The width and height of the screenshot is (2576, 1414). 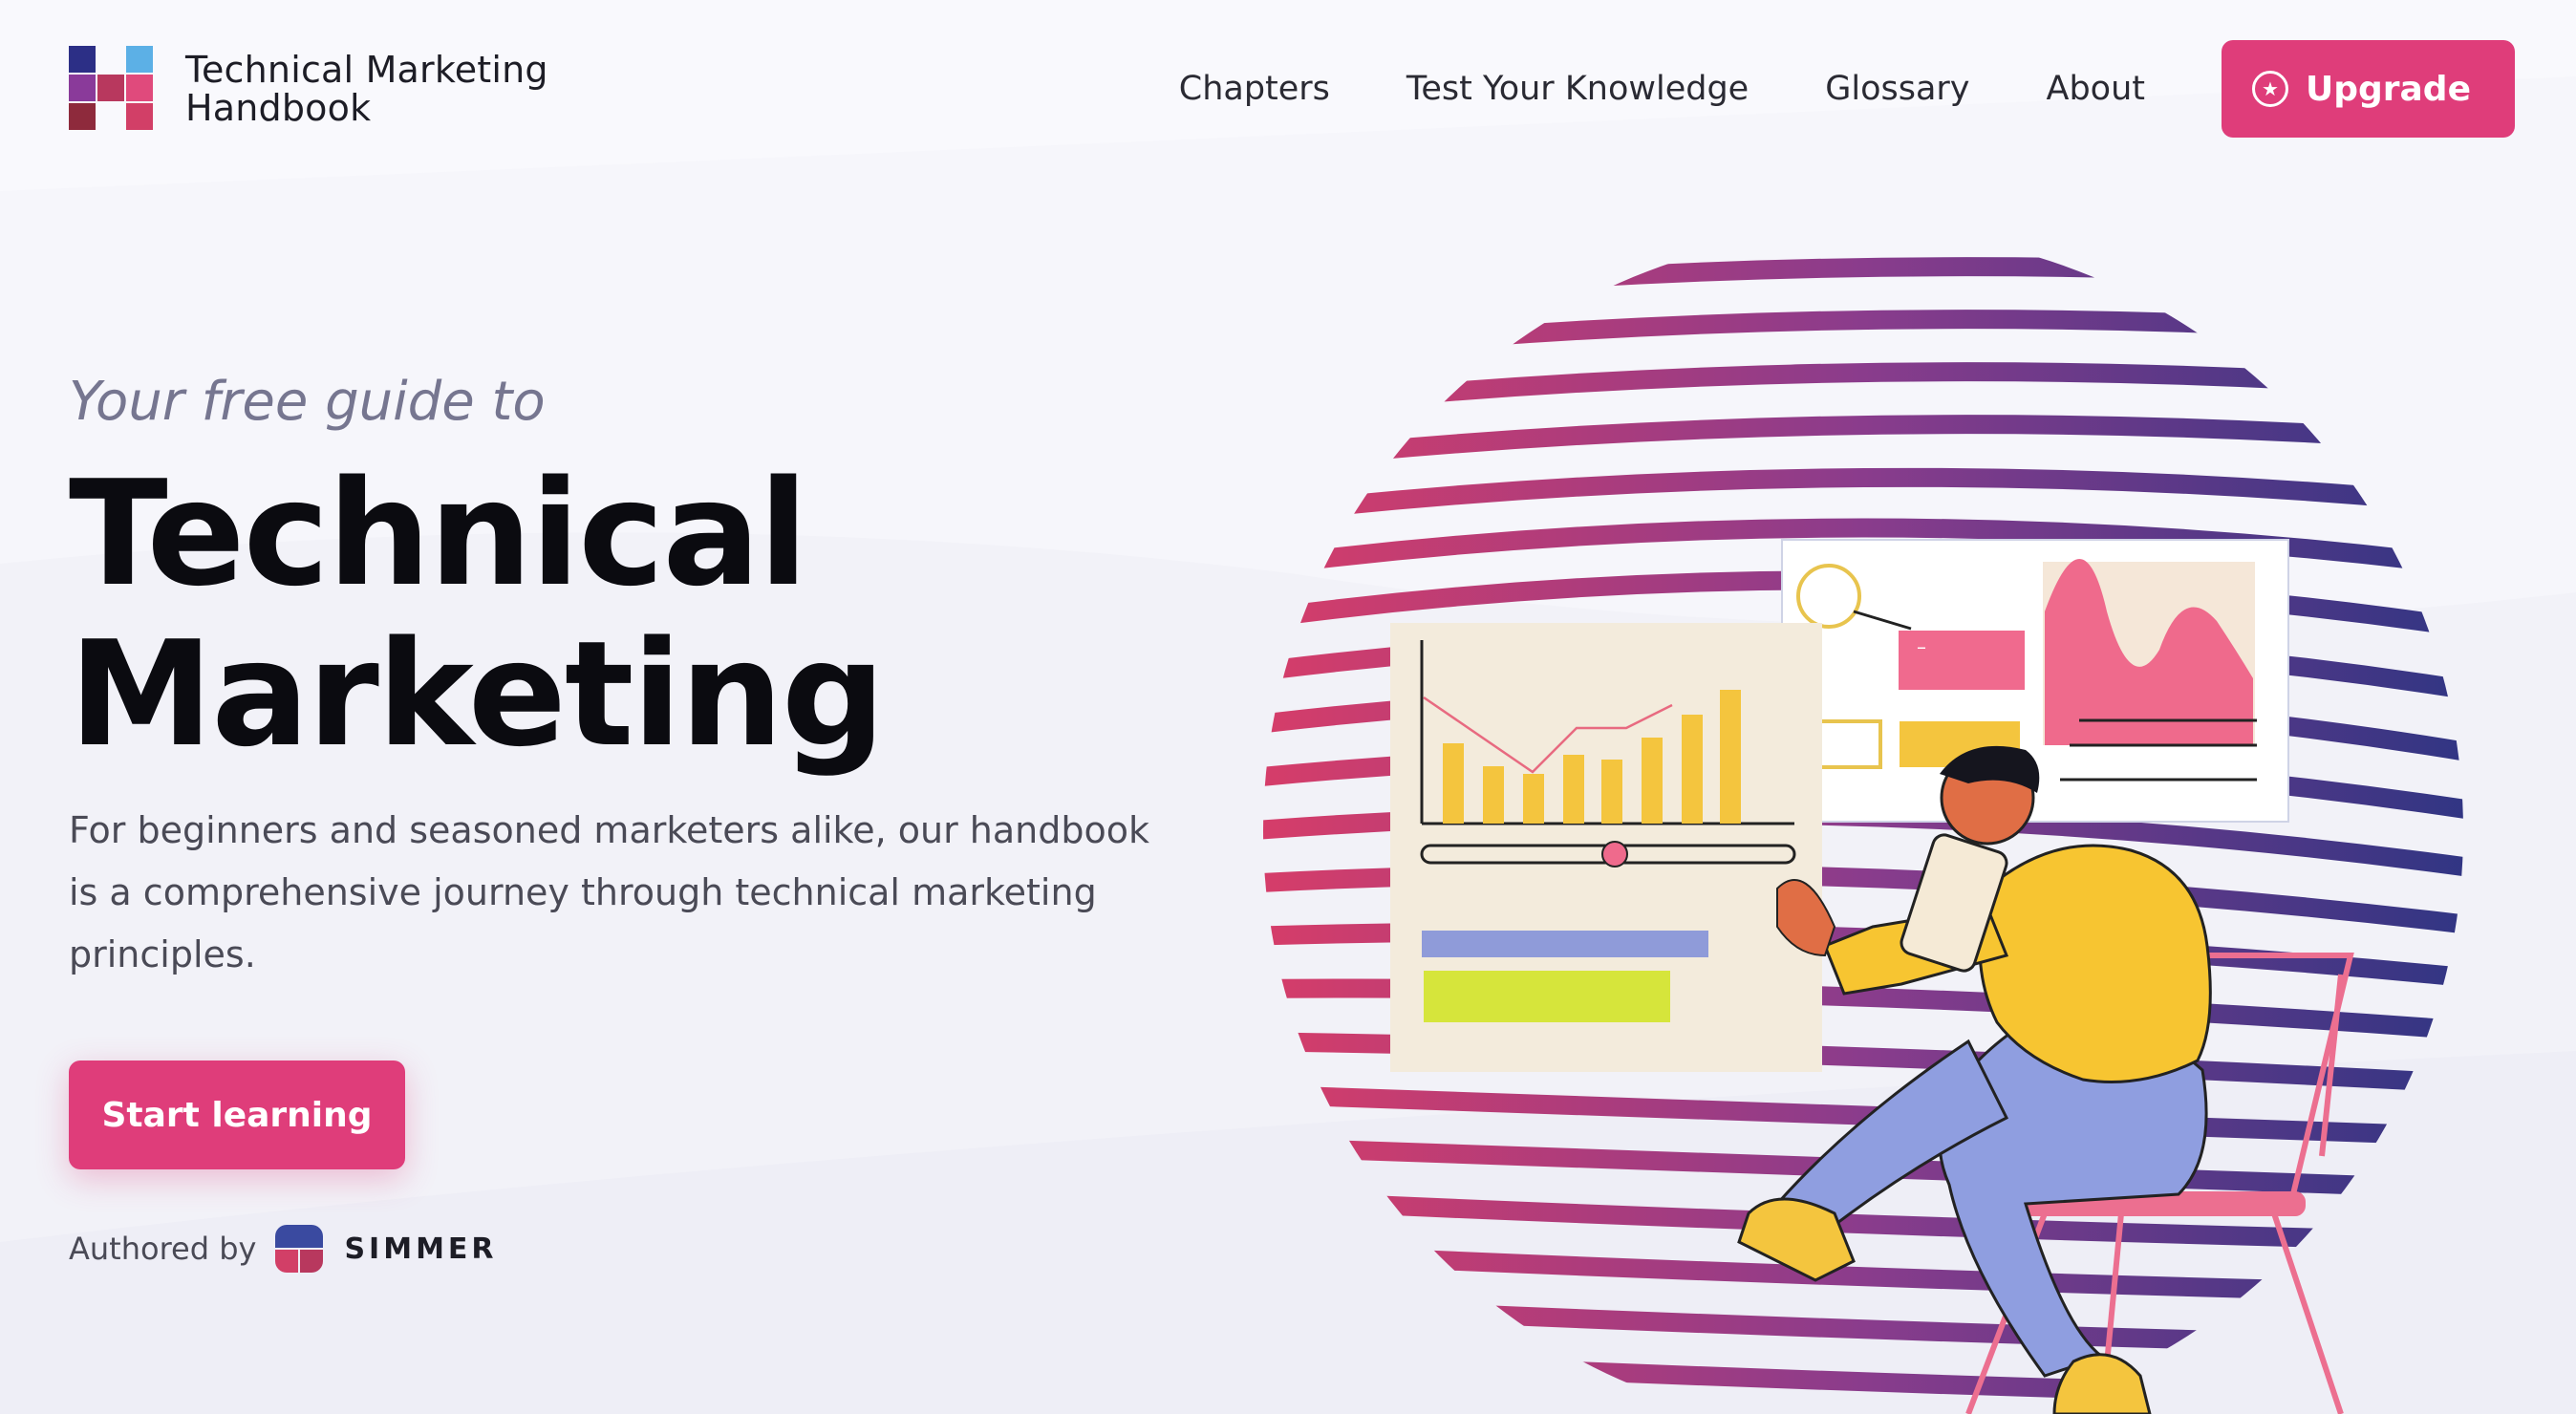 I want to click on logo-text: Technical Marketing Handbook, so click(x=366, y=89).